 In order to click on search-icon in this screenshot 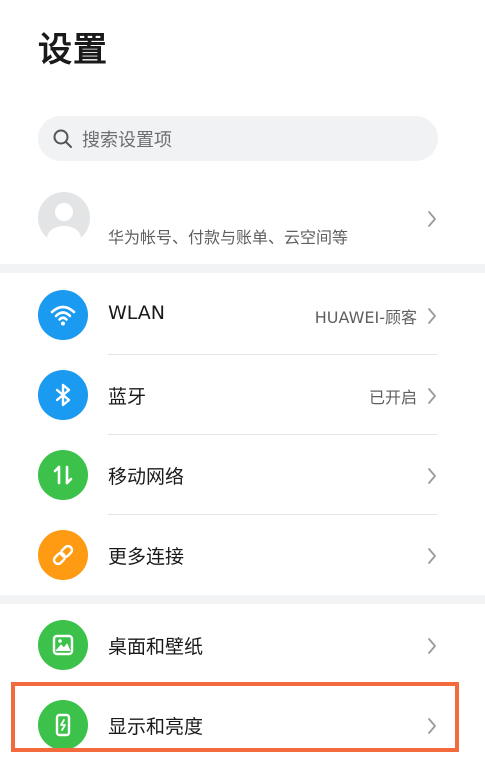, I will do `click(63, 139)`.